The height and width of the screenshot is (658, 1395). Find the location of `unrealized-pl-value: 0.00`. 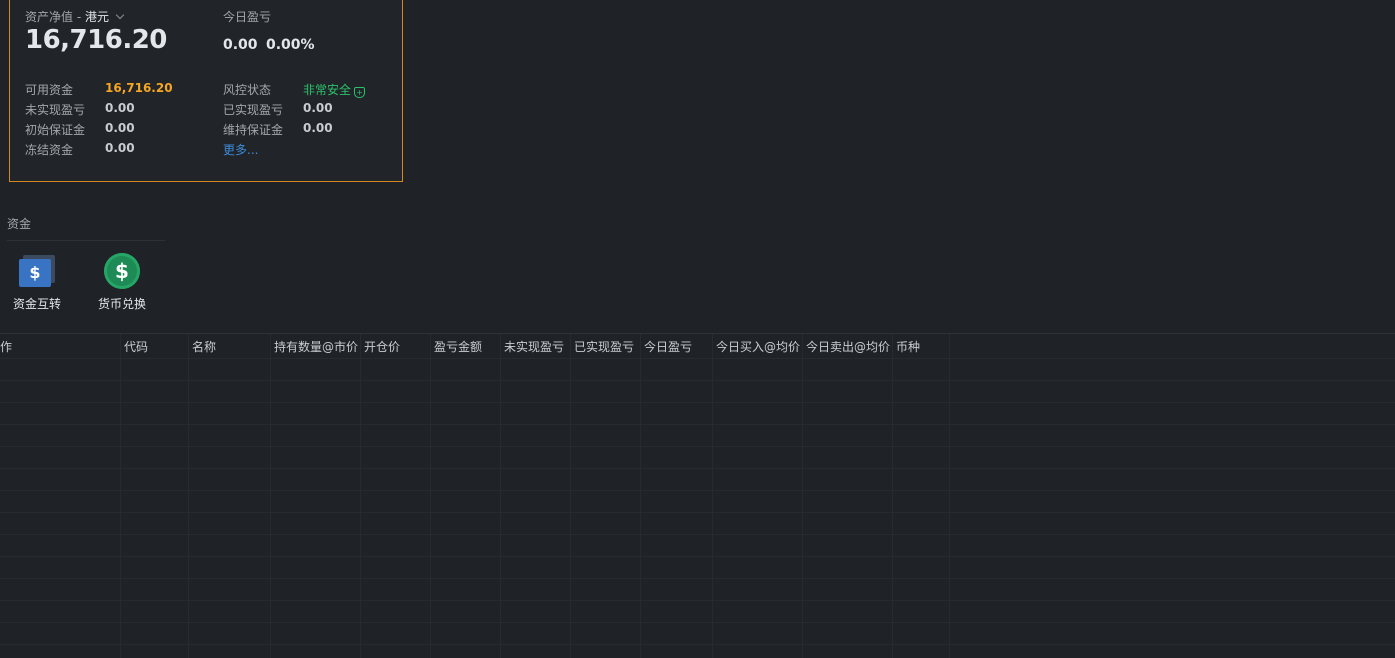

unrealized-pl-value: 0.00 is located at coordinates (120, 108).